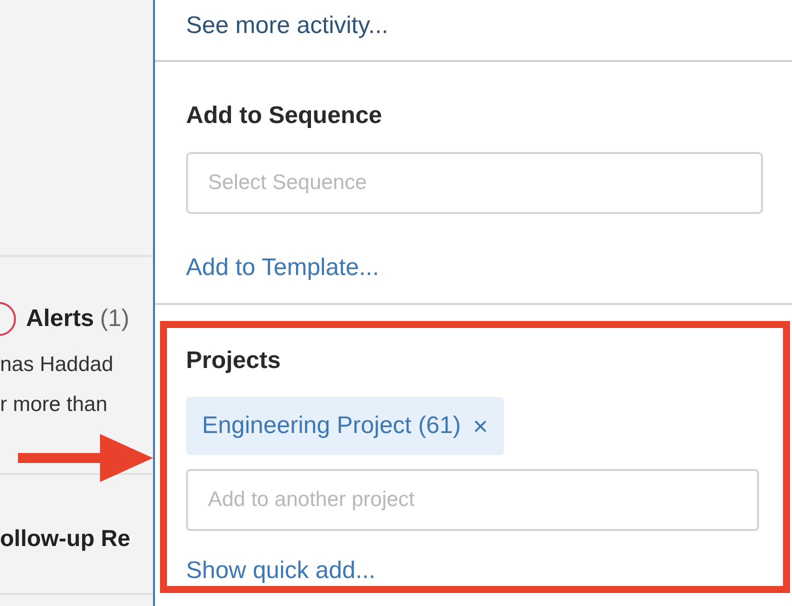 Image resolution: width=792 pixels, height=606 pixels. What do you see at coordinates (474, 183) in the screenshot?
I see `sequence-select-field: Select Sequence` at bounding box center [474, 183].